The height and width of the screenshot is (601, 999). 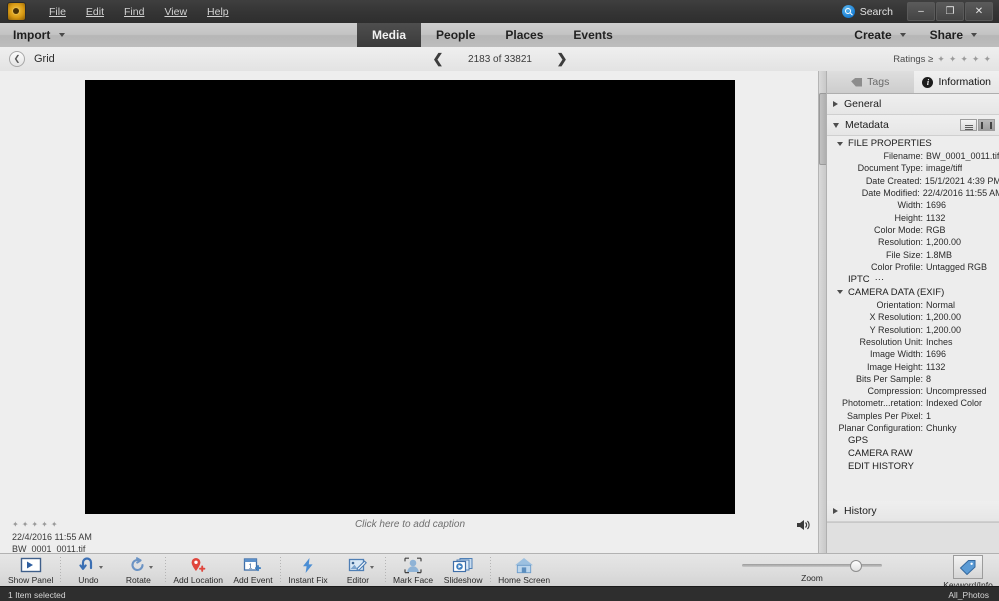 I want to click on slideshow-icon, so click(x=463, y=565).